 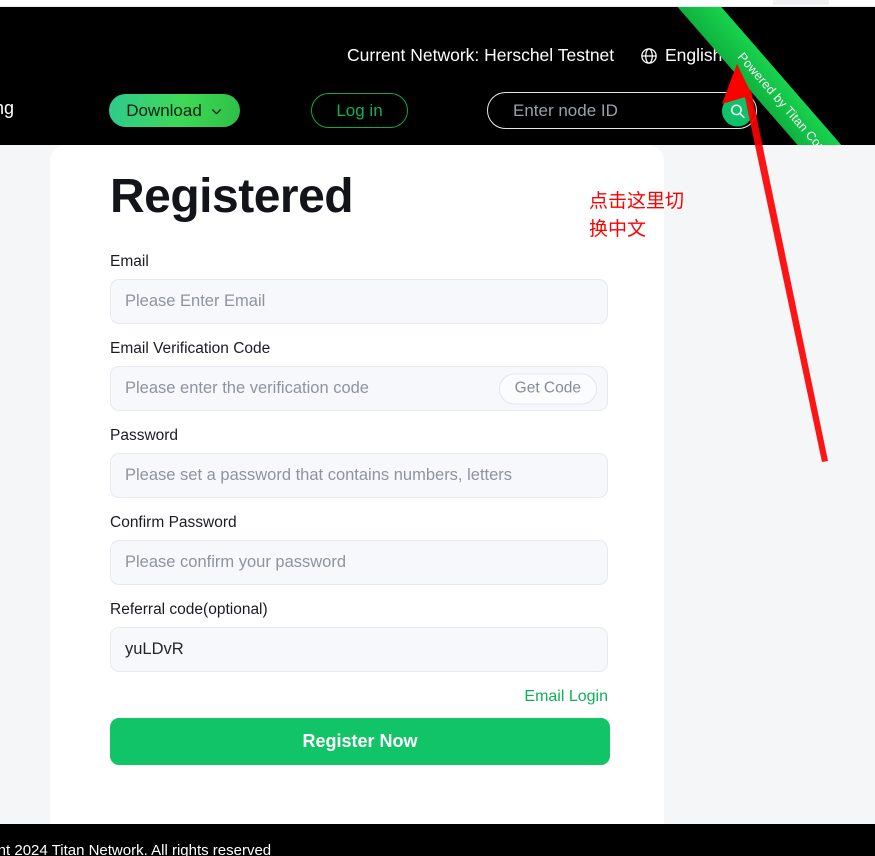 What do you see at coordinates (144, 435) in the screenshot?
I see `field-label-password: Password` at bounding box center [144, 435].